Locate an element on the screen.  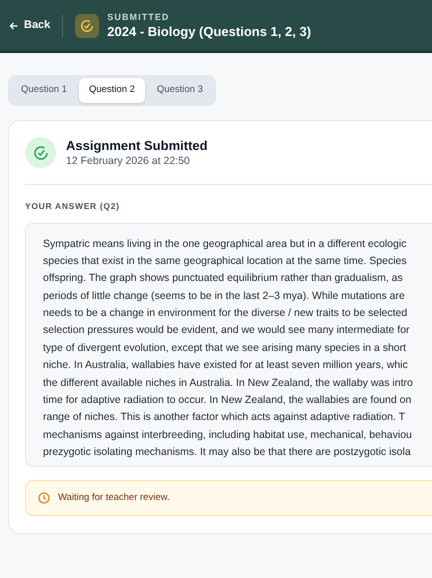
answer-heading: YOUR ANSWER (Q2) is located at coordinates (73, 206).